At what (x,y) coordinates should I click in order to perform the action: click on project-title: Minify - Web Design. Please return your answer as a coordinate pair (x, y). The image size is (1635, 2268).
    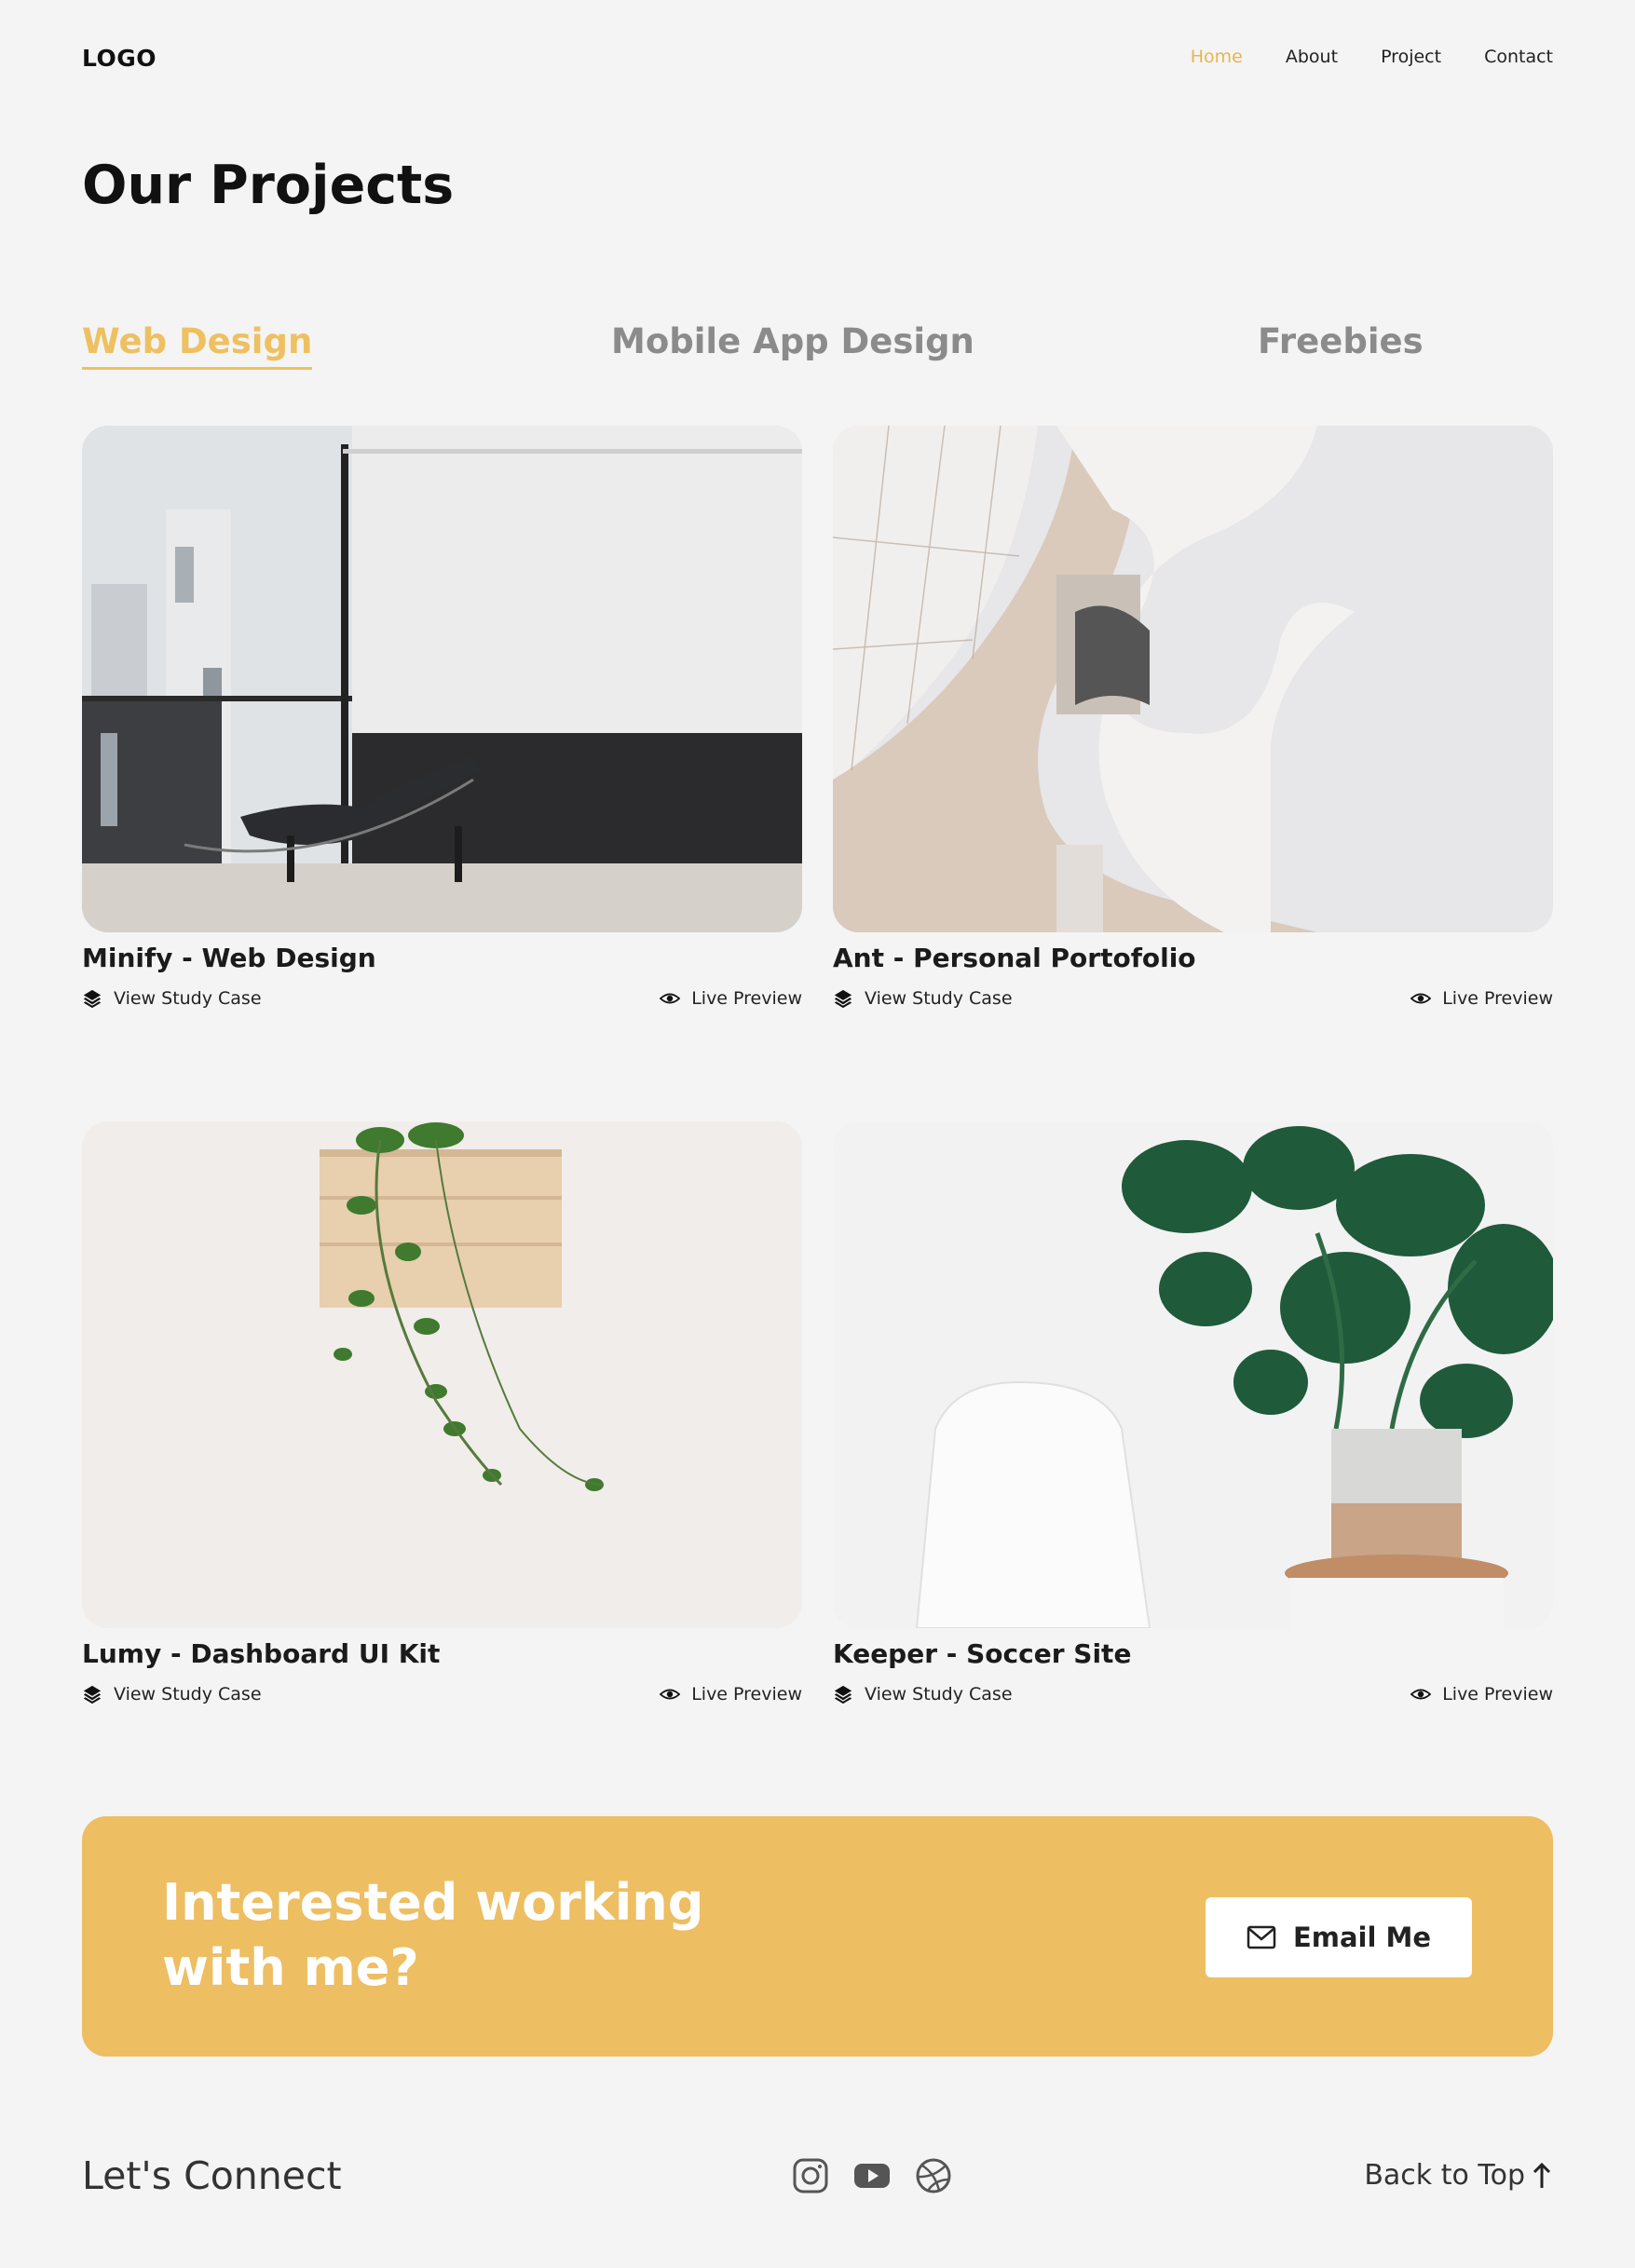
    Looking at the image, I should click on (442, 958).